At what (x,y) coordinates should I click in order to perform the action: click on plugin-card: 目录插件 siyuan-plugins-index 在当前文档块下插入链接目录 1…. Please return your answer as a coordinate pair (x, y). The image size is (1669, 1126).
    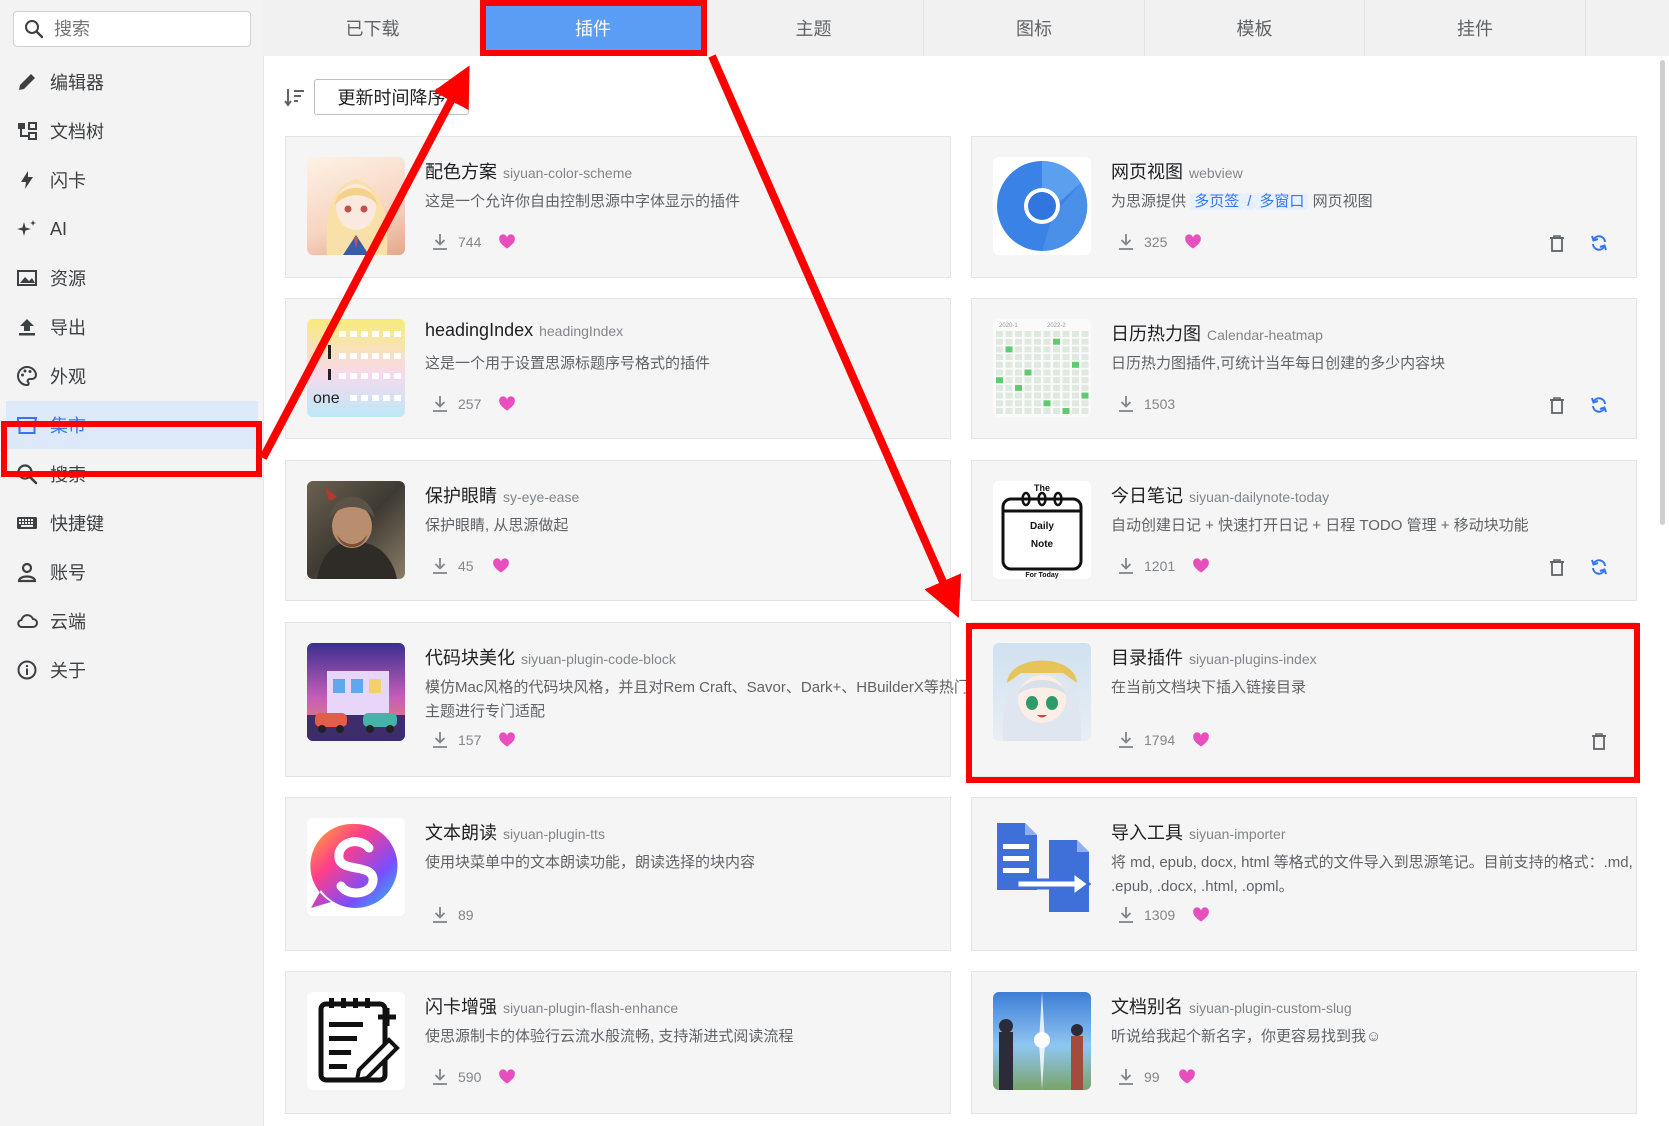
    Looking at the image, I should click on (1304, 699).